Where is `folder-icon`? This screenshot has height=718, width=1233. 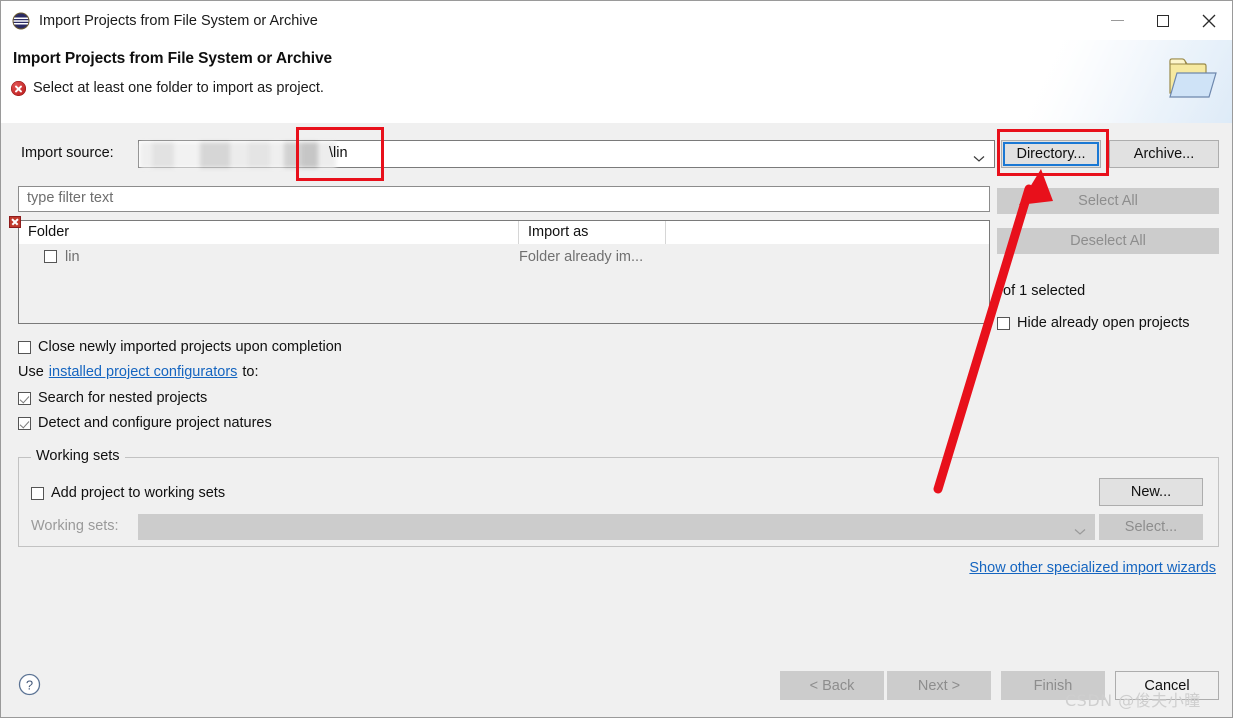
folder-icon is located at coordinates (1193, 78).